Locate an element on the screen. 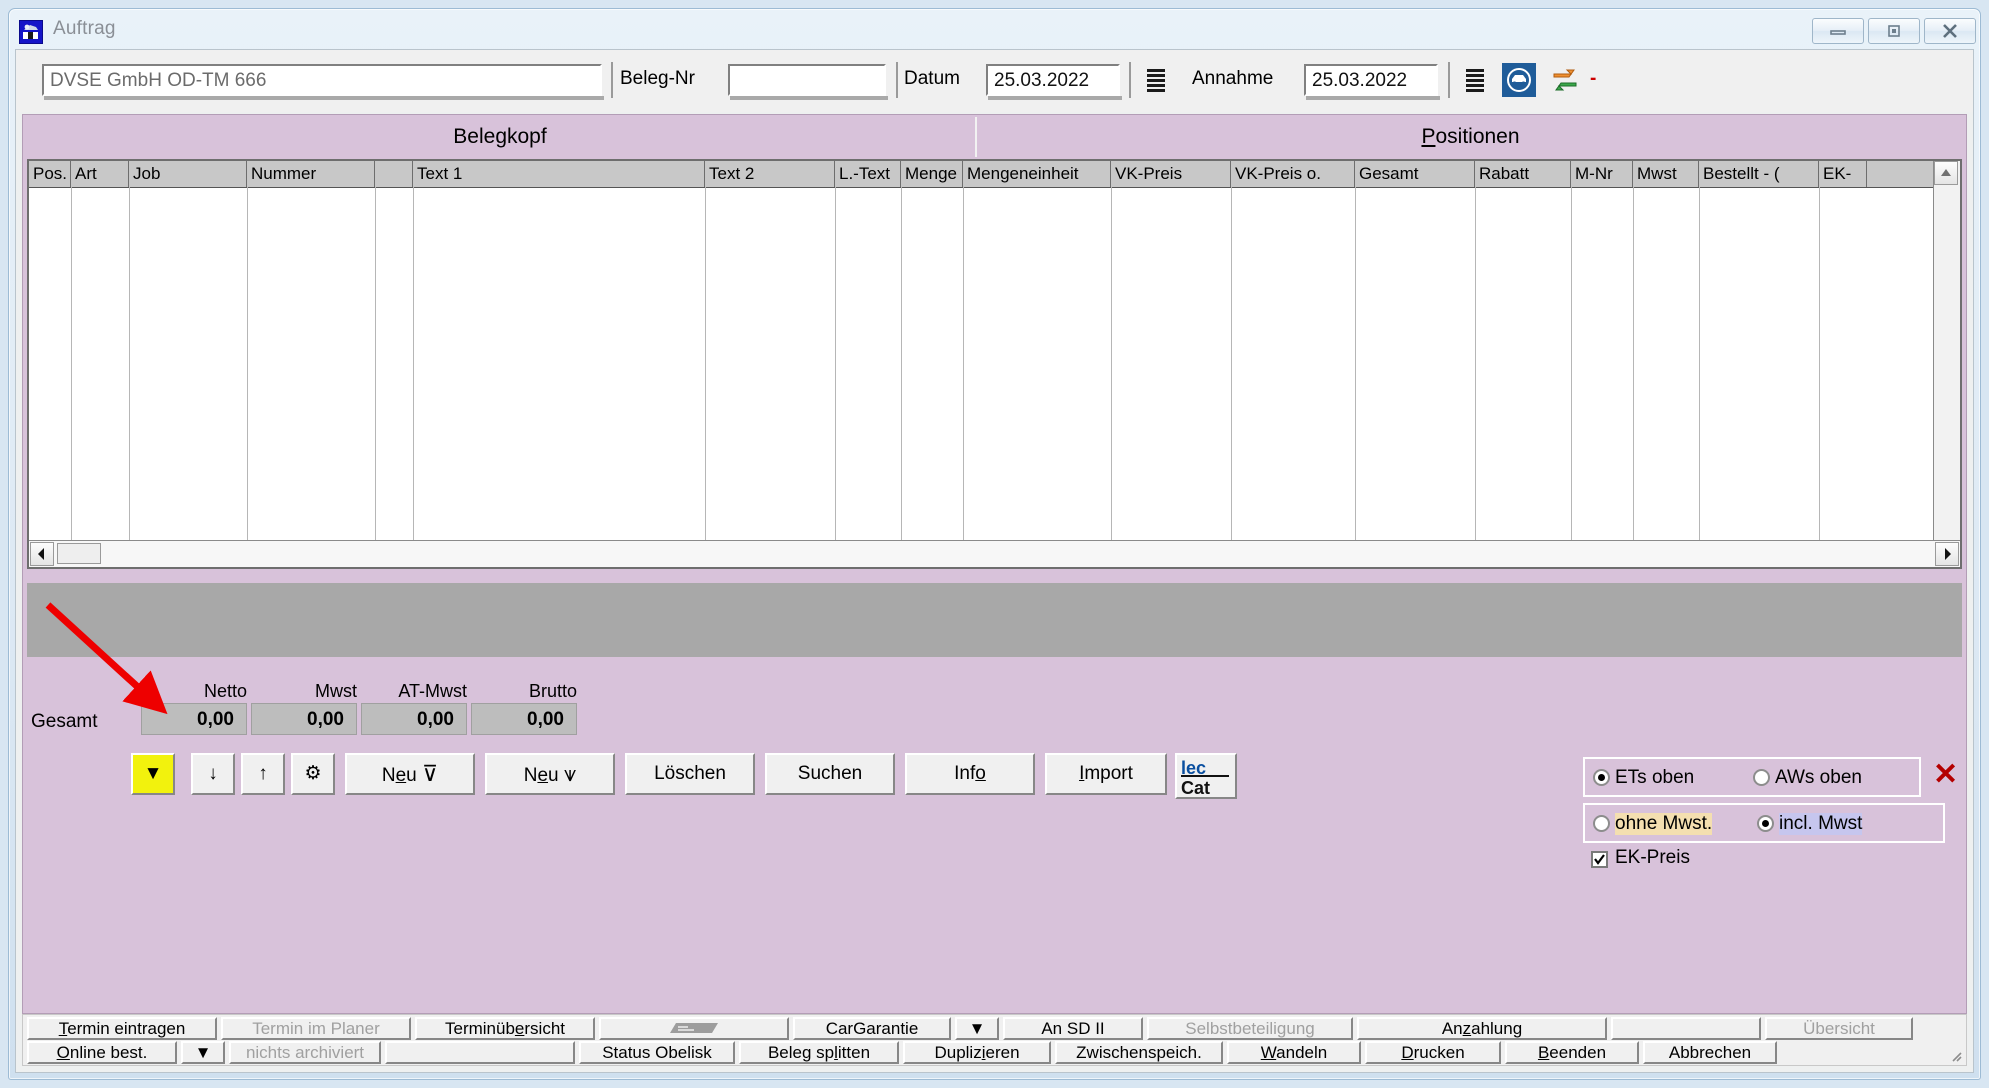 The image size is (1989, 1088). position-button-teccat: lec Cat is located at coordinates (1206, 776).